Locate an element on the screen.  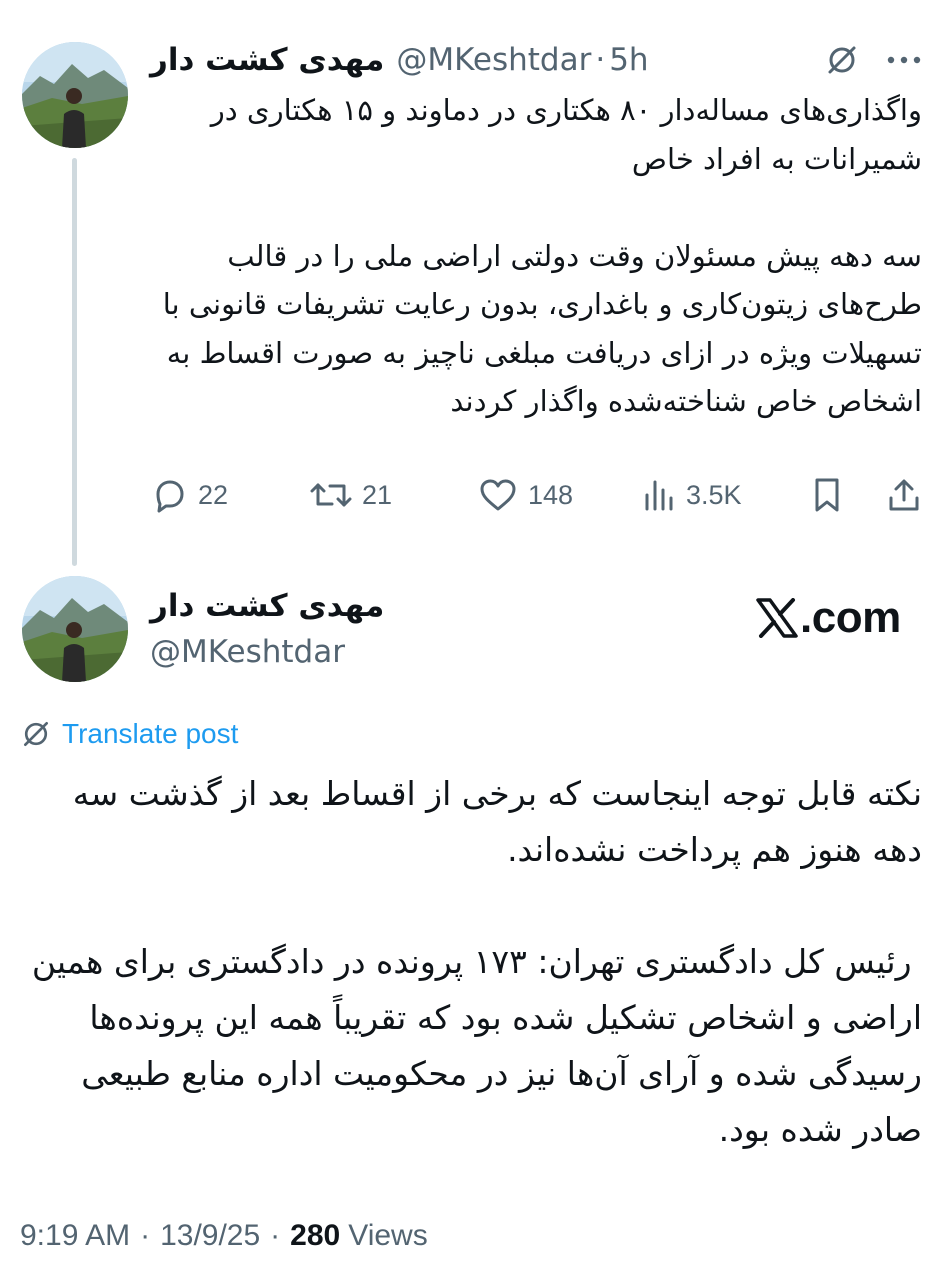
reply-icon is located at coordinates (170, 496).